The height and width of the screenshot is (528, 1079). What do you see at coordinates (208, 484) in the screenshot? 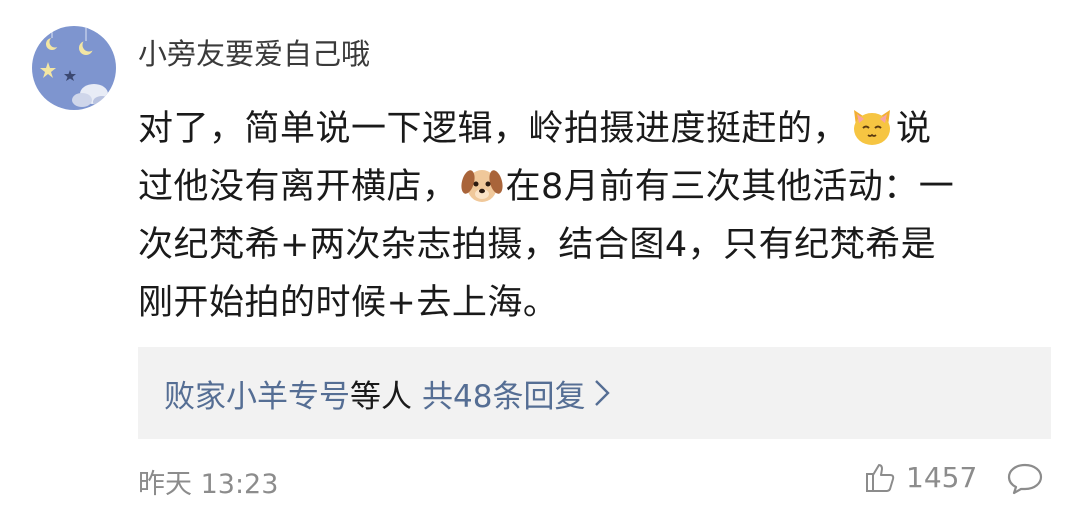
I see `comment-timestamp: 昨天 13:23` at bounding box center [208, 484].